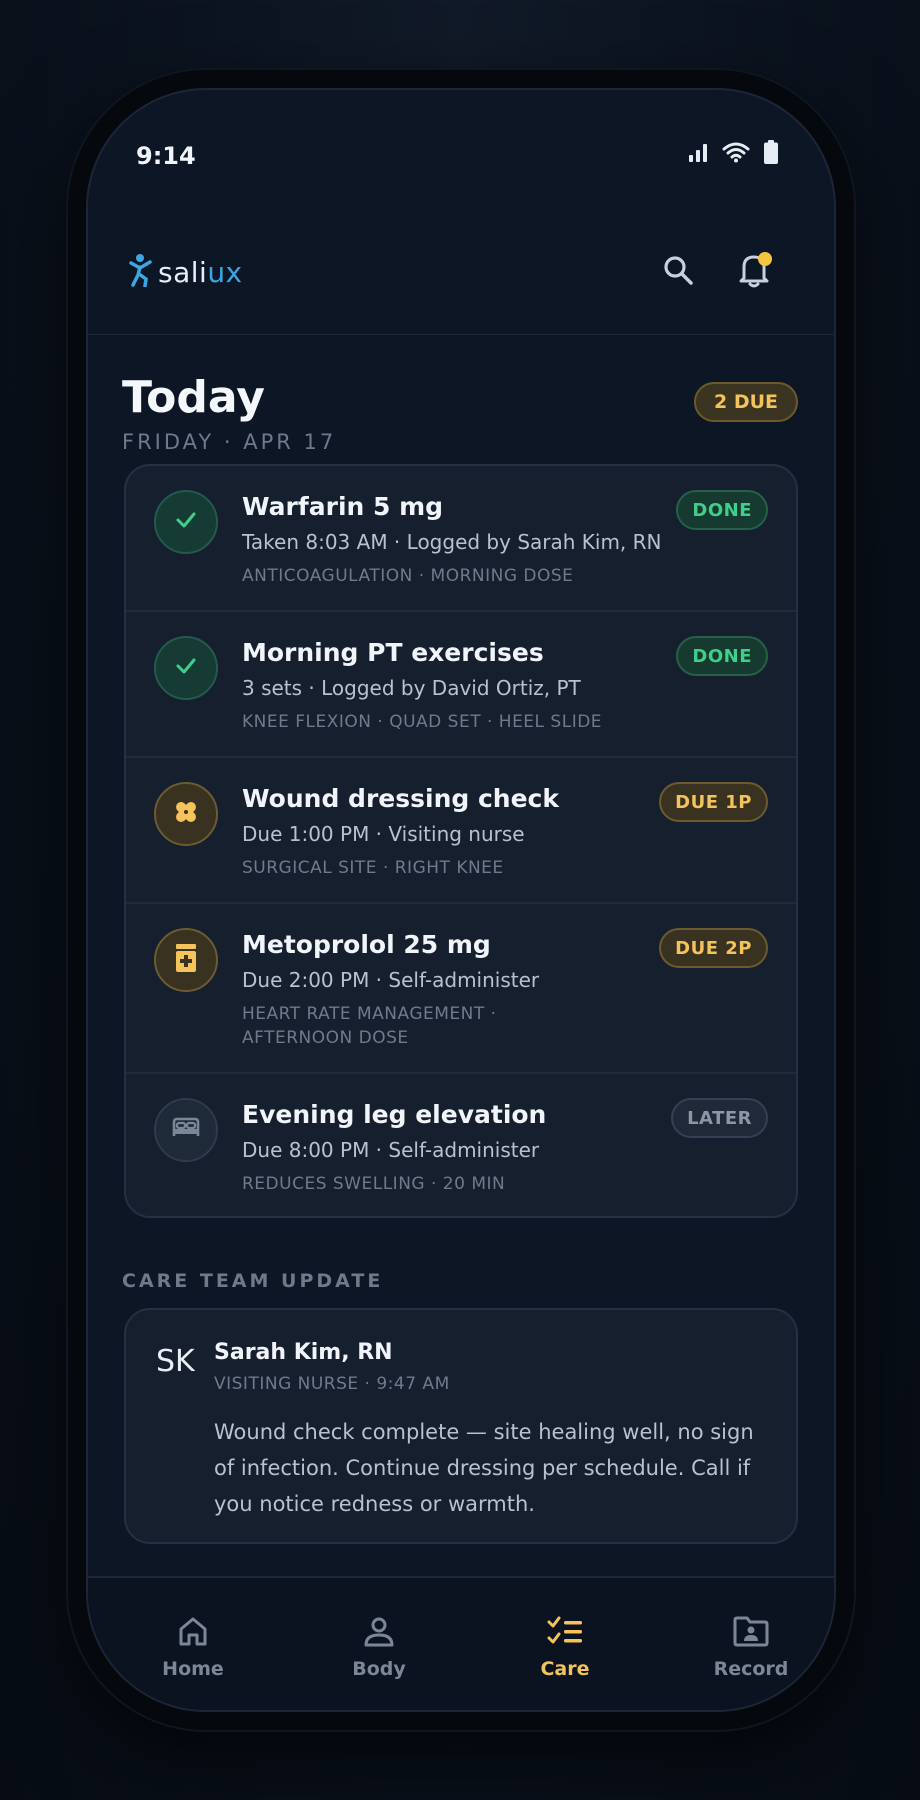 Image resolution: width=920 pixels, height=1800 pixels. Describe the element at coordinates (193, 1633) in the screenshot. I see `home-icon` at that location.